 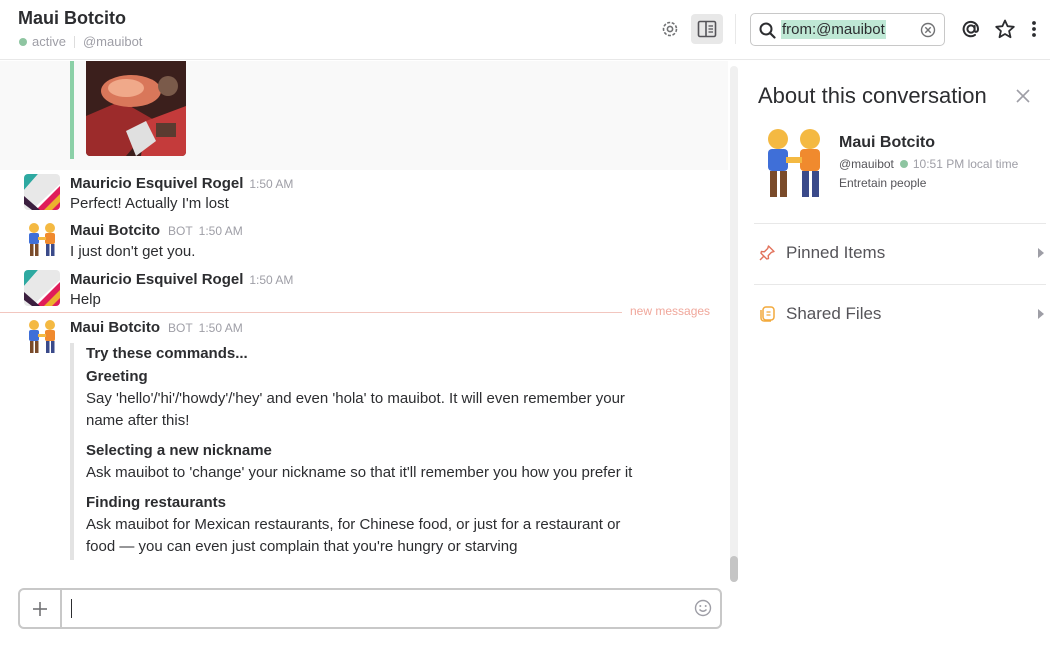 What do you see at coordinates (156, 502) in the screenshot?
I see `attachment-section-title: Finding restaurants` at bounding box center [156, 502].